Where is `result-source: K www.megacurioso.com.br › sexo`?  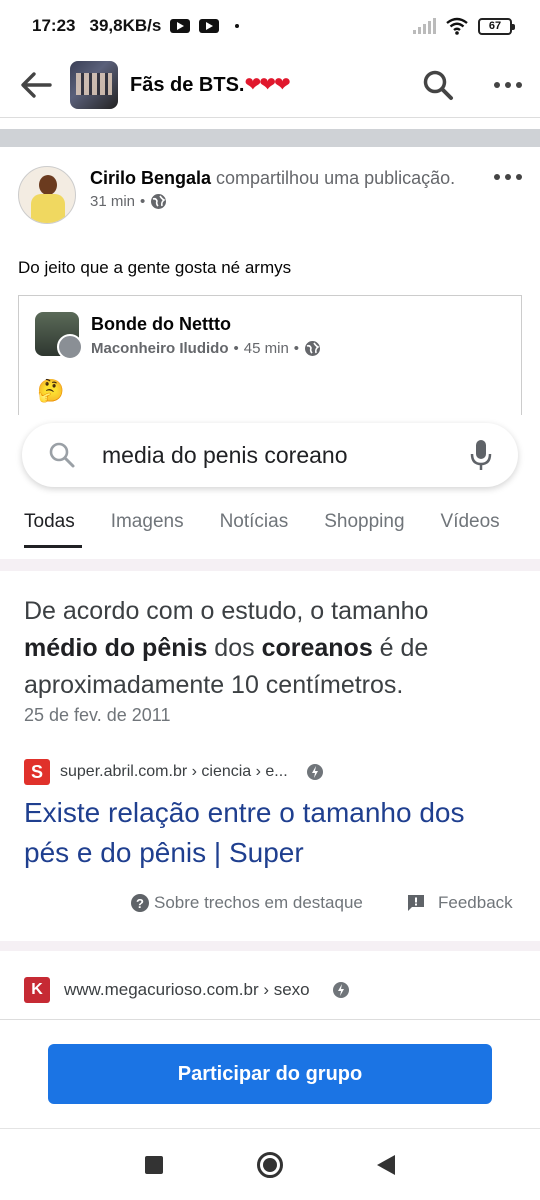
result-source: K www.megacurioso.com.br › sexo is located at coordinates (187, 990).